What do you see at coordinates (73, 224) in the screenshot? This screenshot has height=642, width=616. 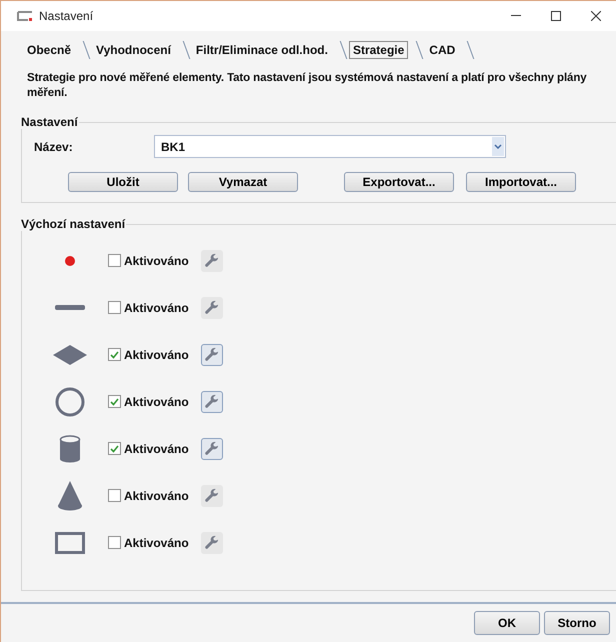 I see `group-title: Výchozí nastavení` at bounding box center [73, 224].